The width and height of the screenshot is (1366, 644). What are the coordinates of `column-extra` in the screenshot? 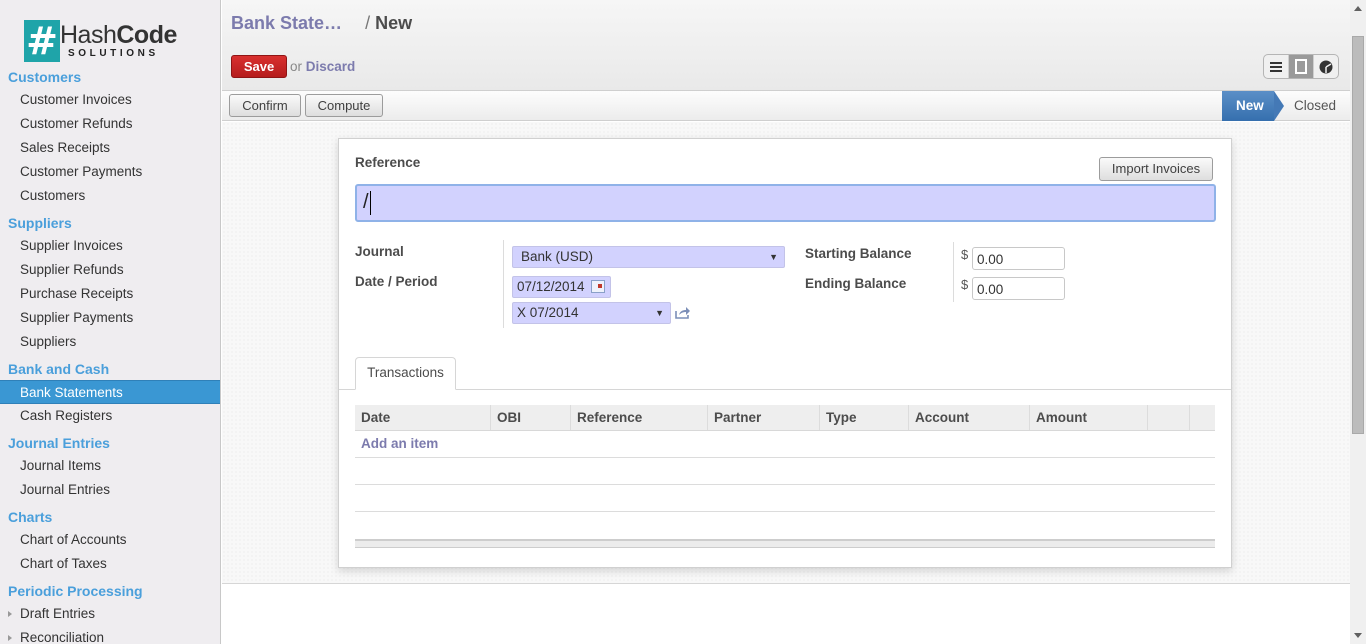 It's located at (1169, 417).